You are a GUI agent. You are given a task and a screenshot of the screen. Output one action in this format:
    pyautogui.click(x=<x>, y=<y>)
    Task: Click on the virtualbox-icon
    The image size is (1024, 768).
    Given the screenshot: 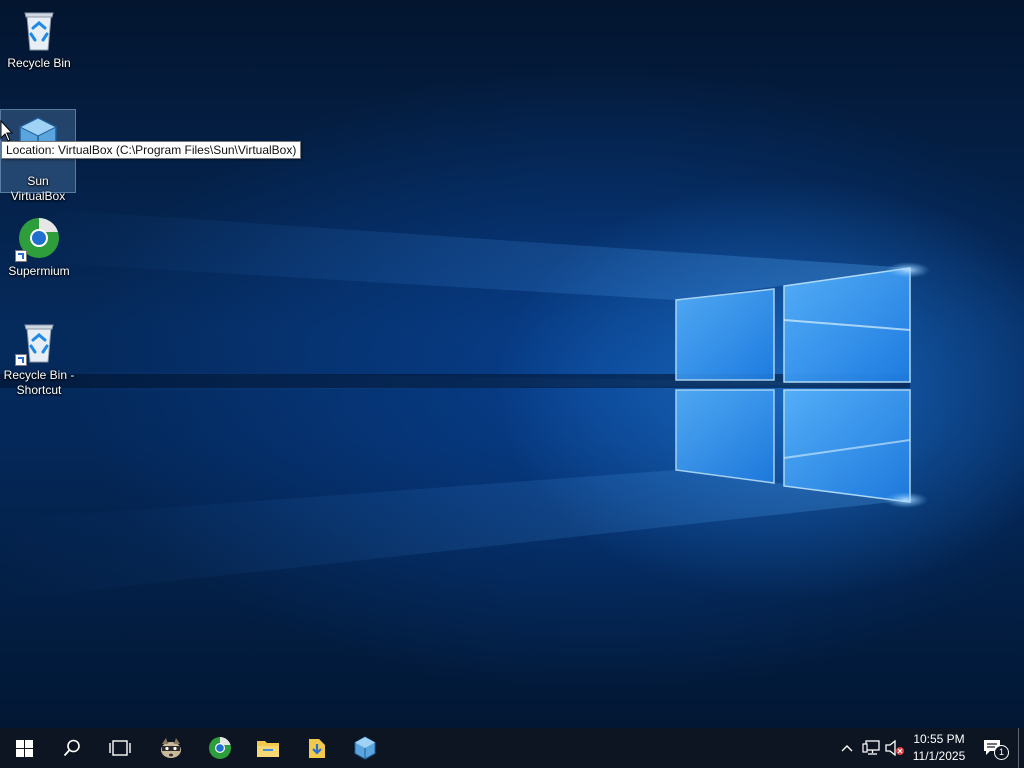 What is the action you would take?
    pyautogui.click(x=365, y=748)
    